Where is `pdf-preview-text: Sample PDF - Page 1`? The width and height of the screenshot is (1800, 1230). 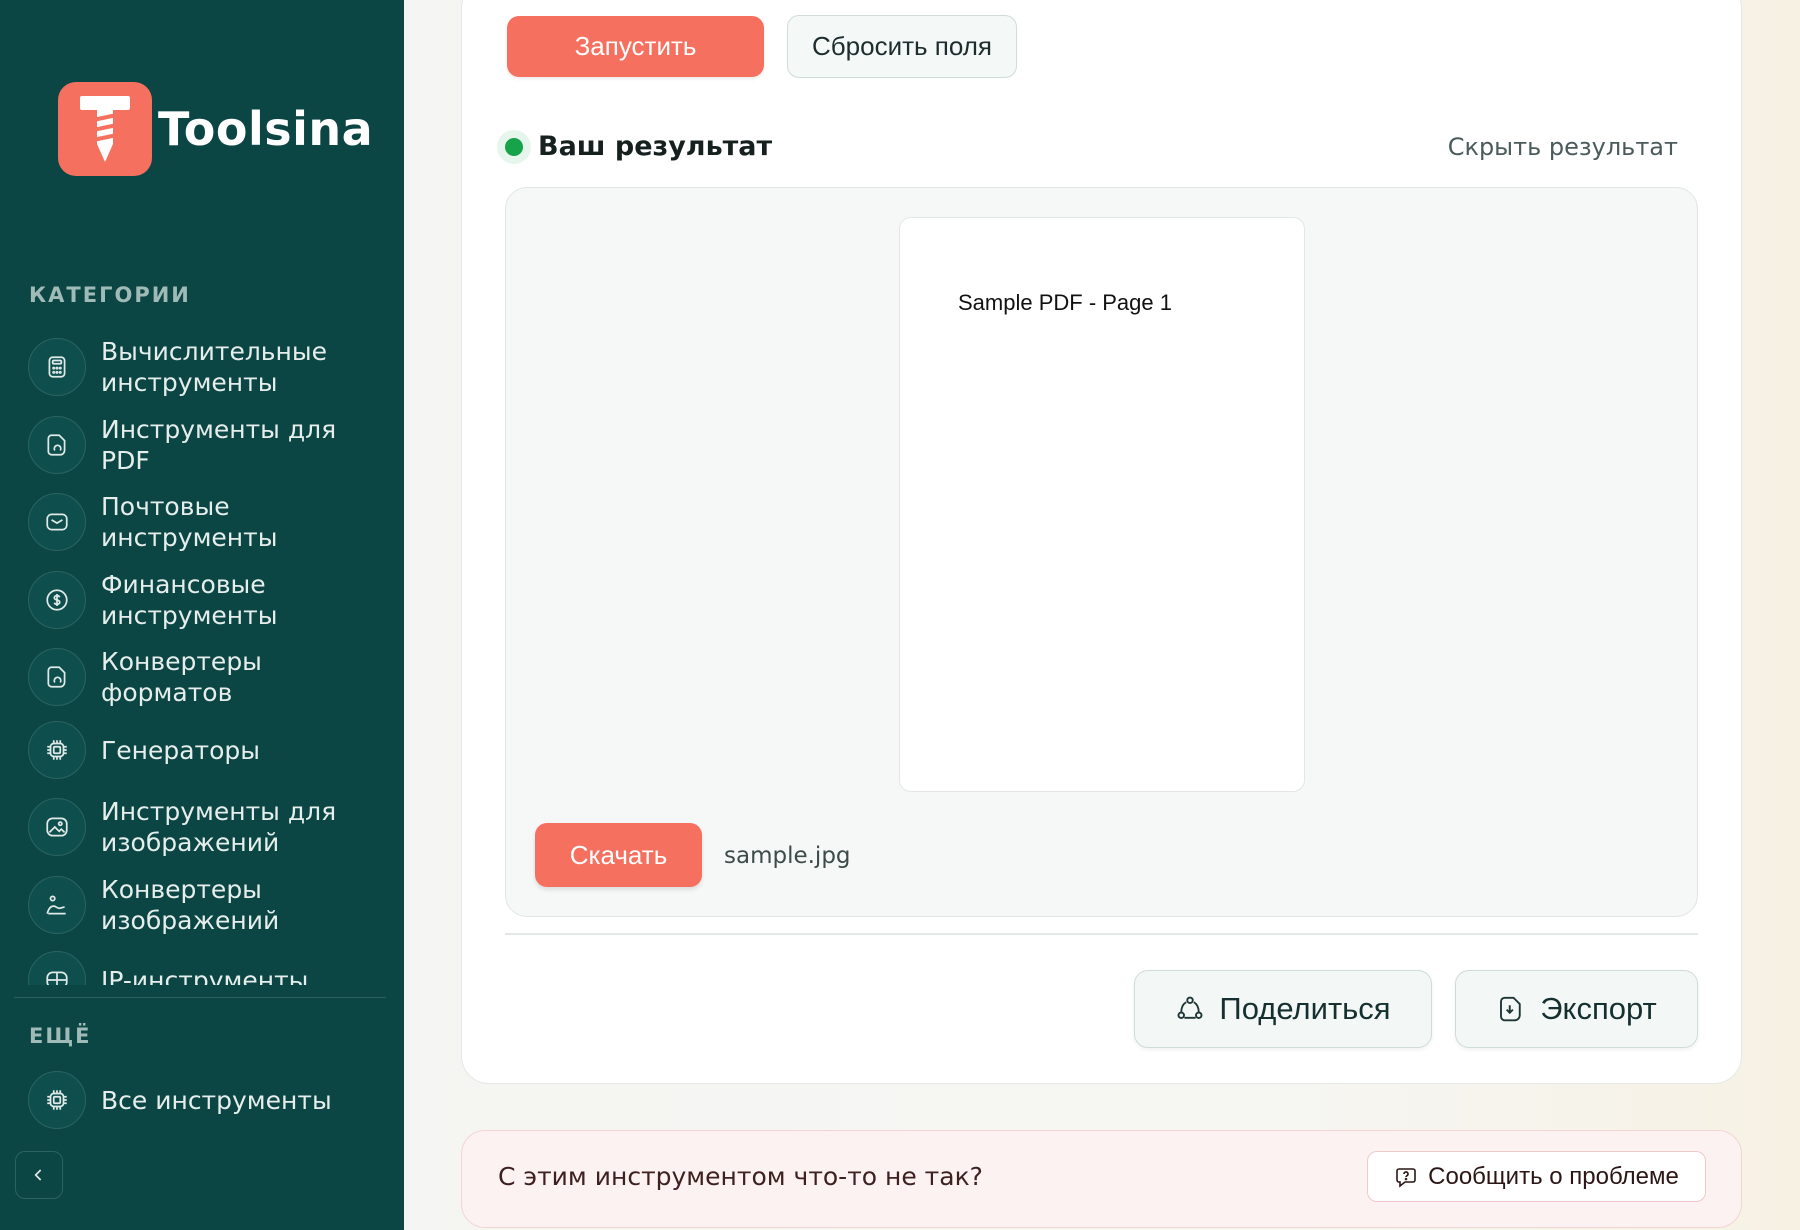
pdf-preview-text: Sample PDF - Page 1 is located at coordinates (1065, 302).